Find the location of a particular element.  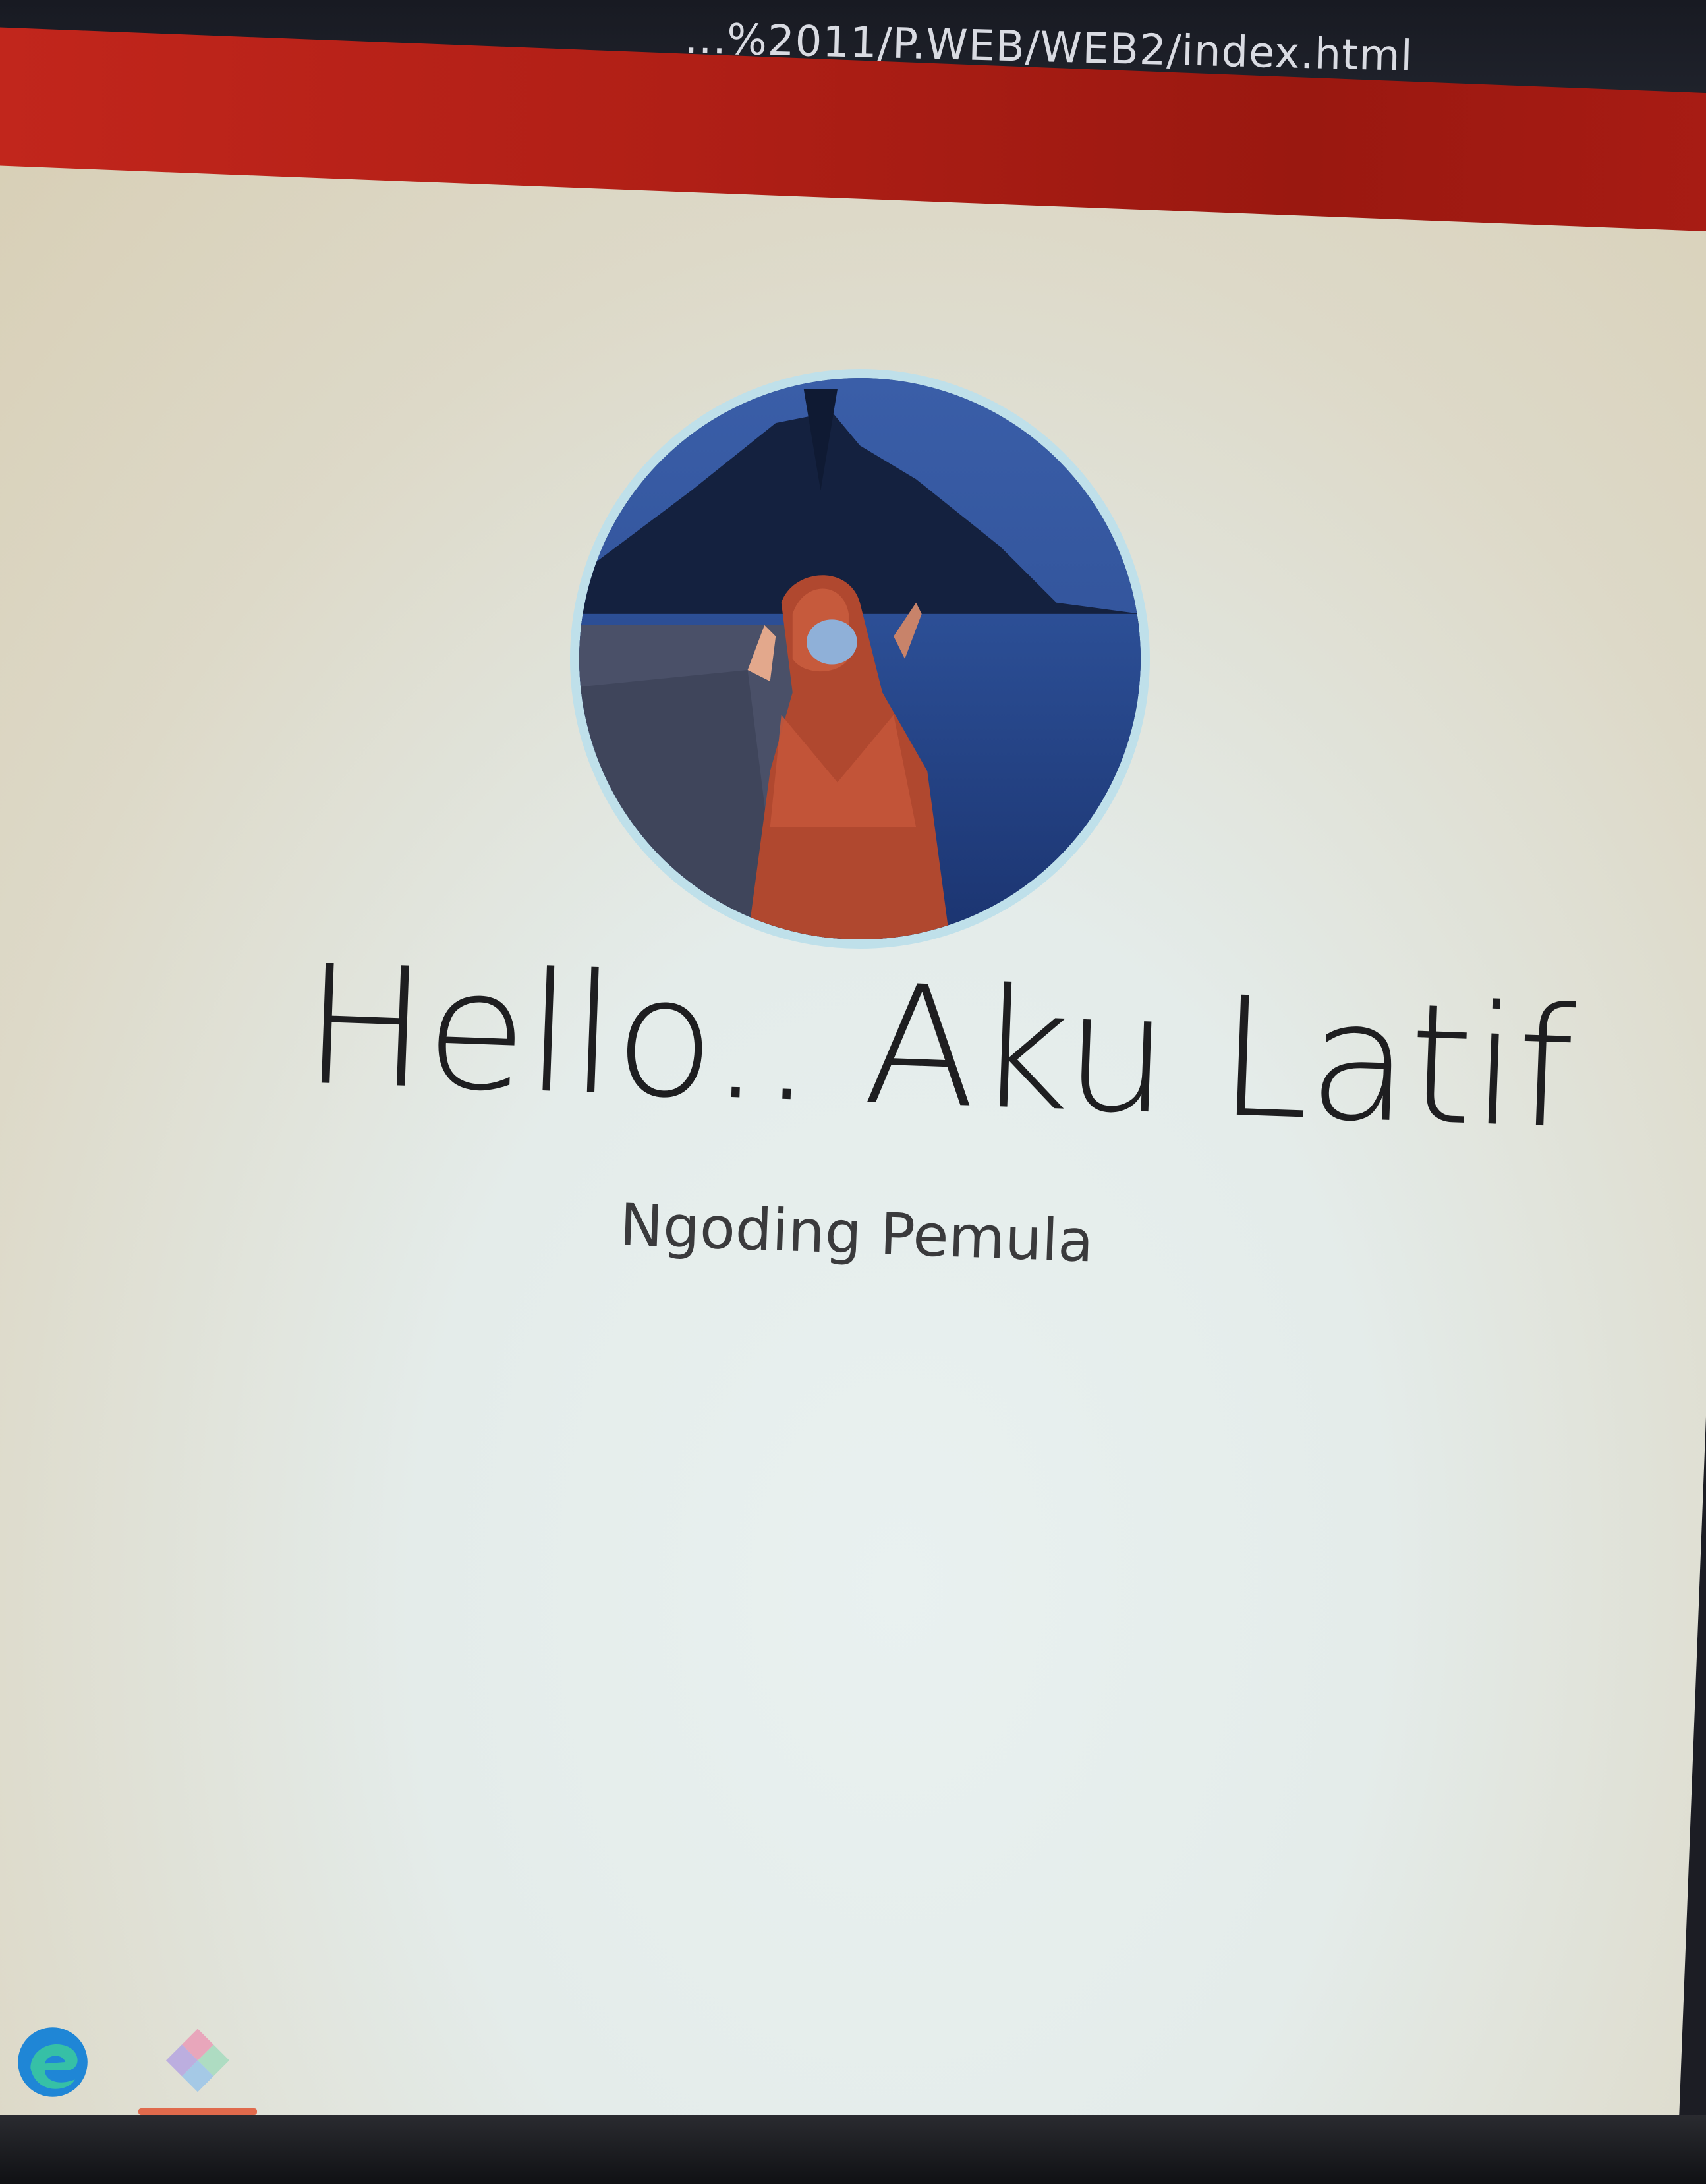

page-subtitle: Ngoding Pemula is located at coordinates (856, 1232).